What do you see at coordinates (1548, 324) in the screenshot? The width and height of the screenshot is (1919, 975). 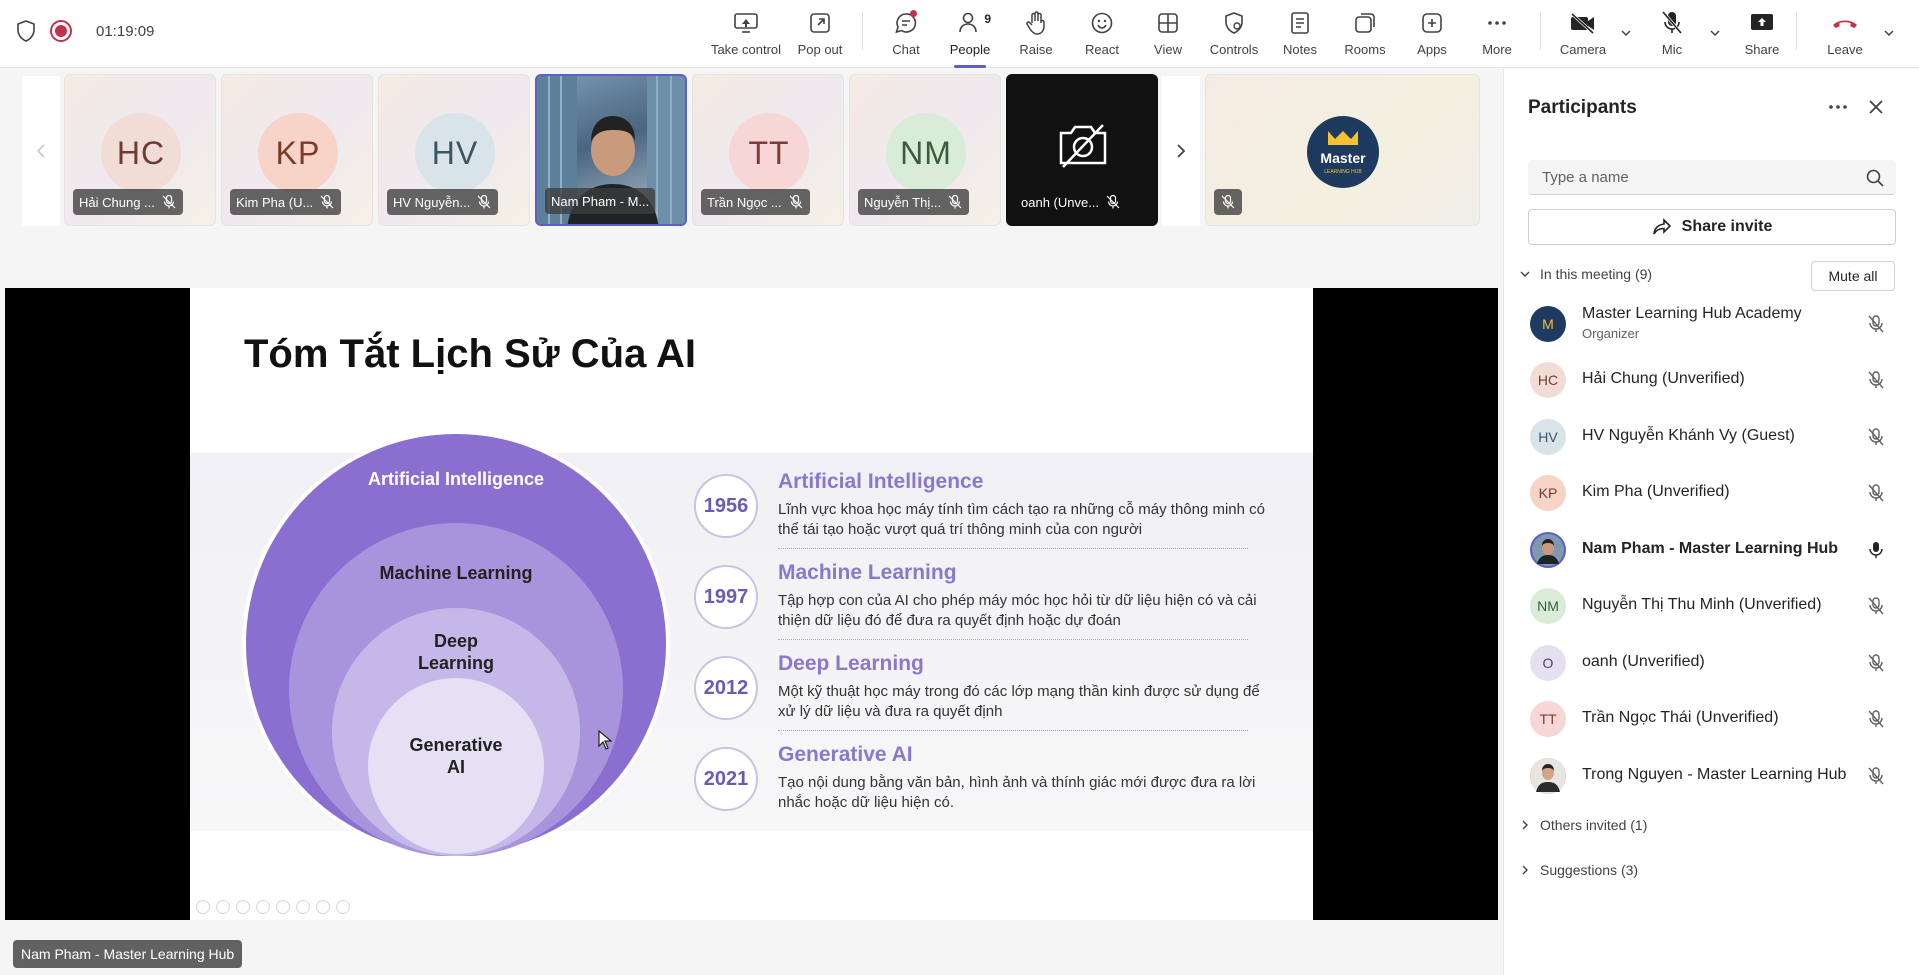 I see `avatar: M` at bounding box center [1548, 324].